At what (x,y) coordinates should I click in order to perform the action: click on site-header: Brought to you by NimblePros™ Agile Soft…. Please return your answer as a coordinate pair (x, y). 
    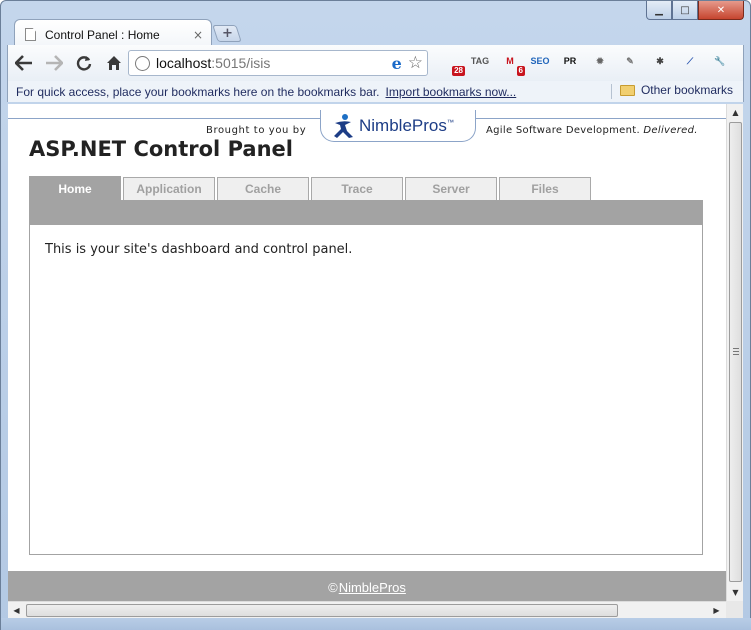
    Looking at the image, I should click on (367, 135).